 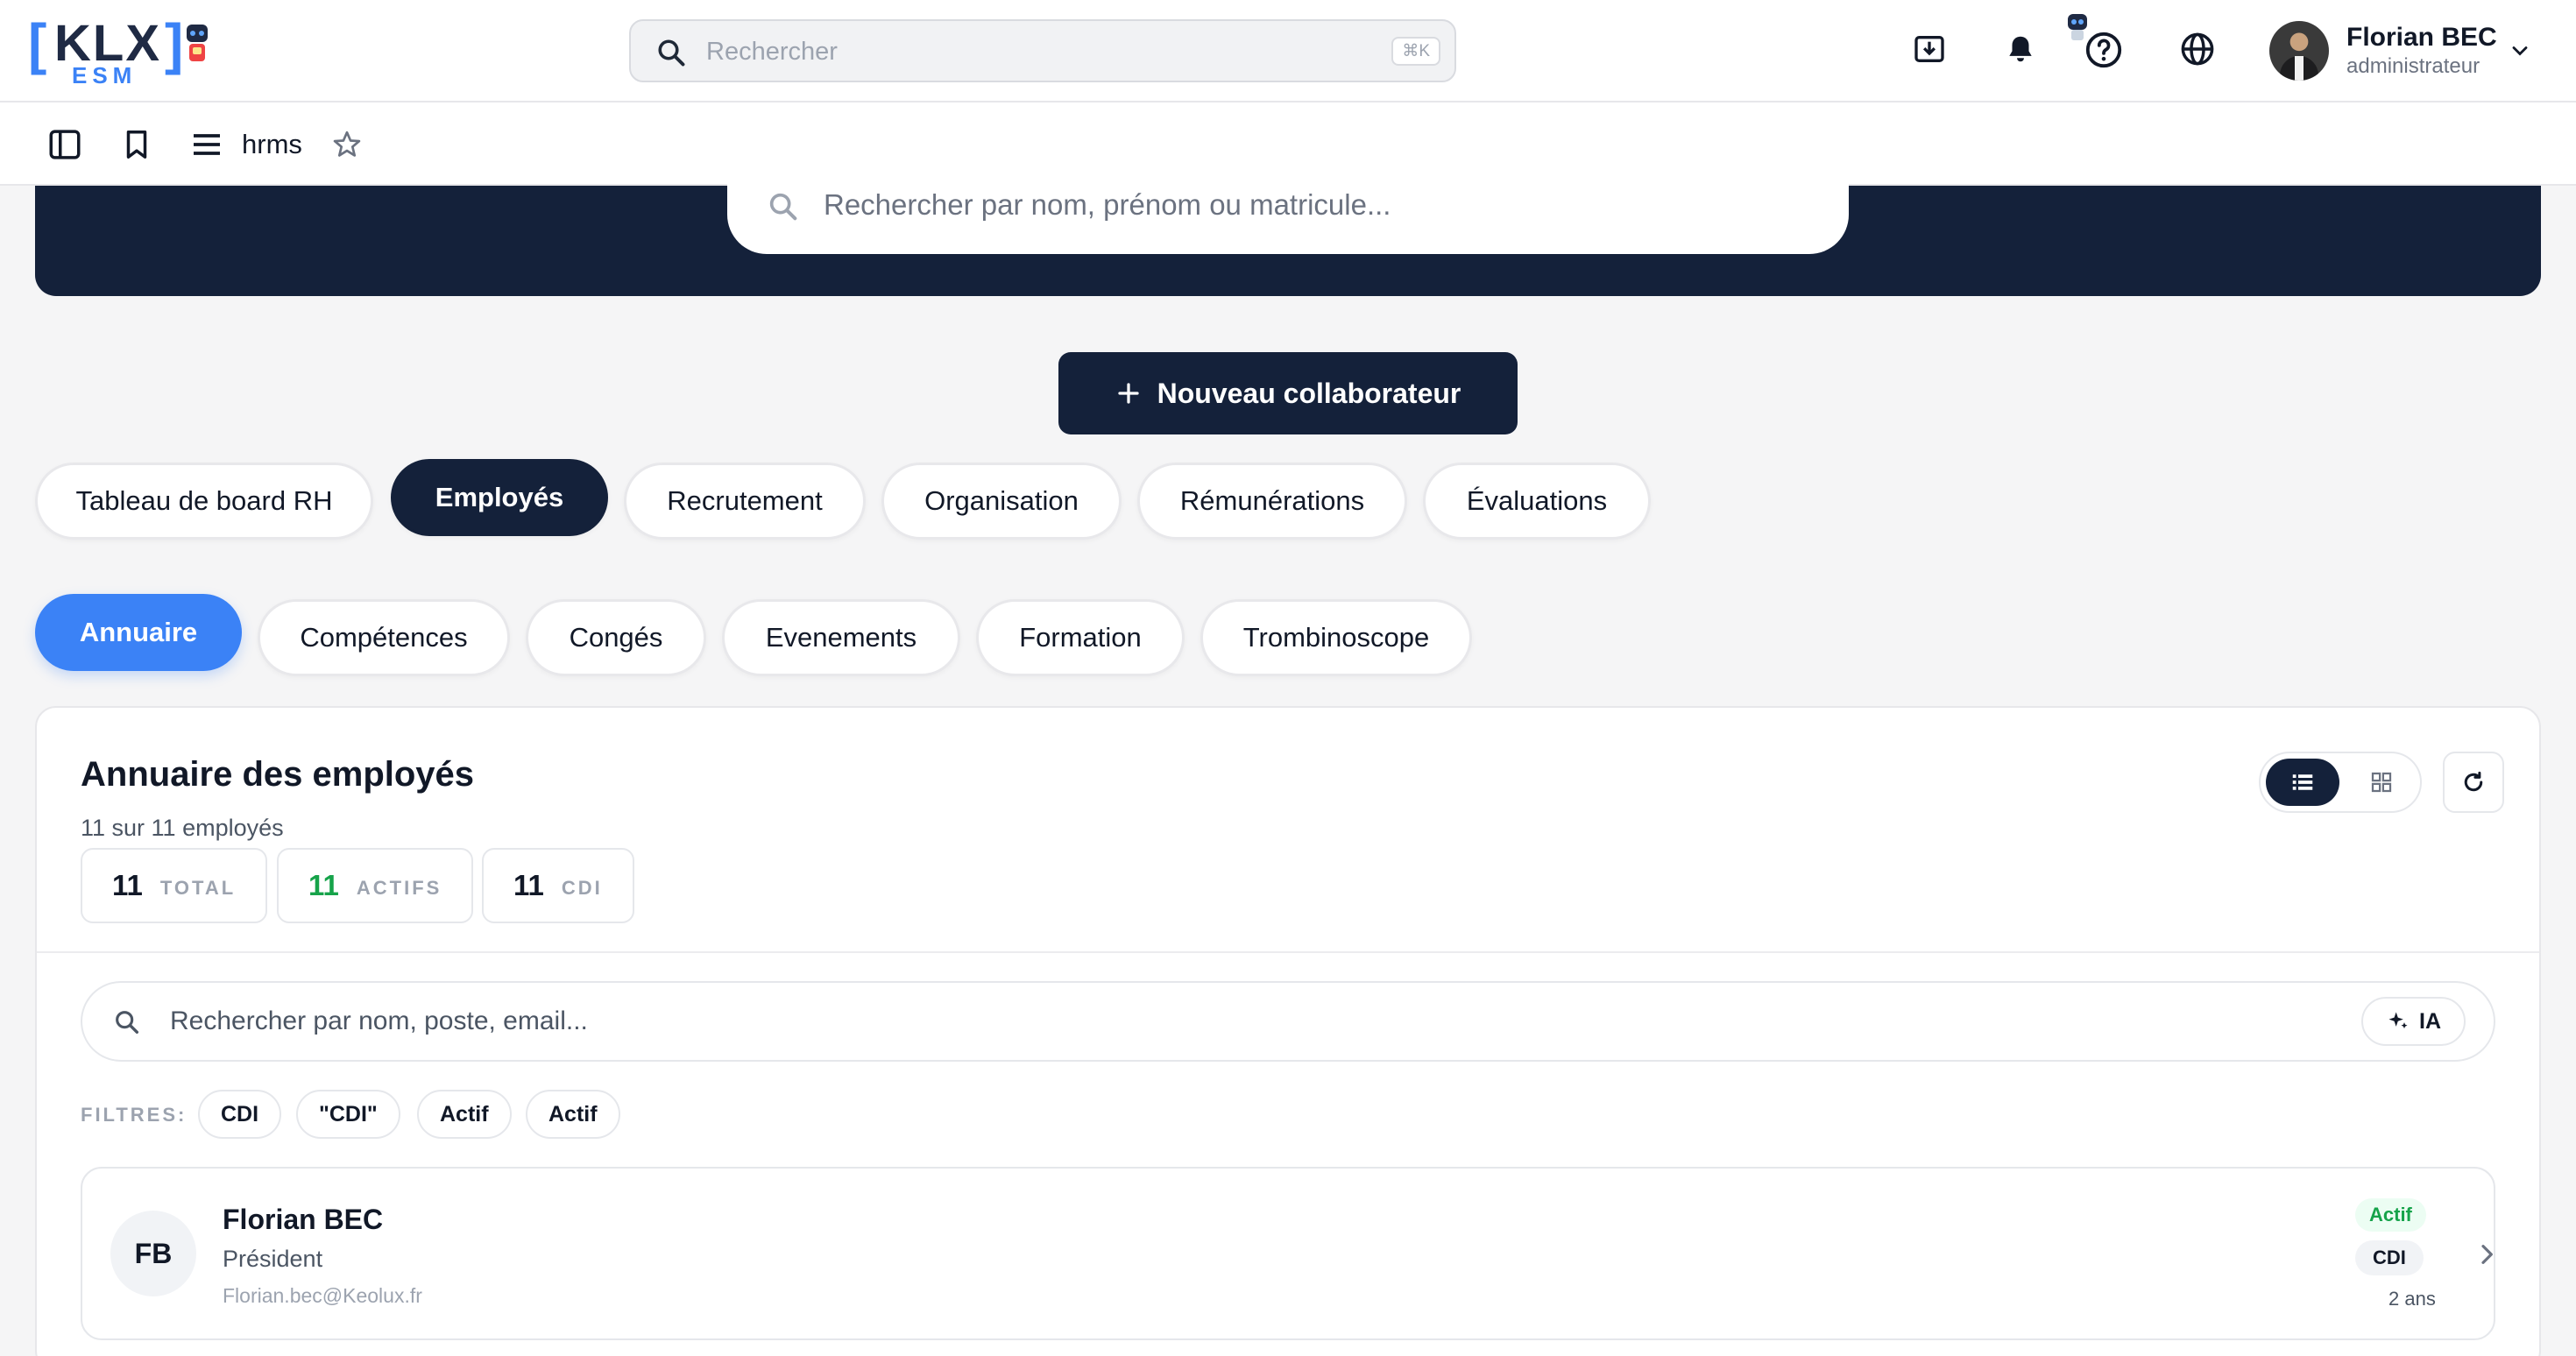 I want to click on user-role: administrateur, so click(x=2413, y=66).